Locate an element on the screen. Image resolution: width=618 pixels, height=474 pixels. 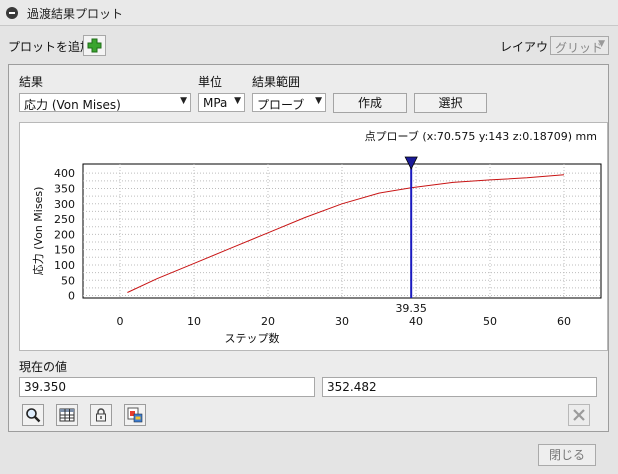
window-titlebar: 過渡結果プロット is located at coordinates (309, 13).